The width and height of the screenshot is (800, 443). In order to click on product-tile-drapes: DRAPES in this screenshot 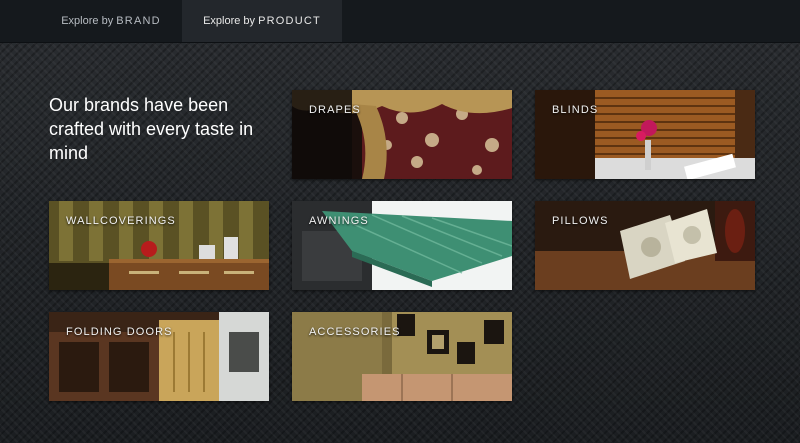, I will do `click(402, 134)`.